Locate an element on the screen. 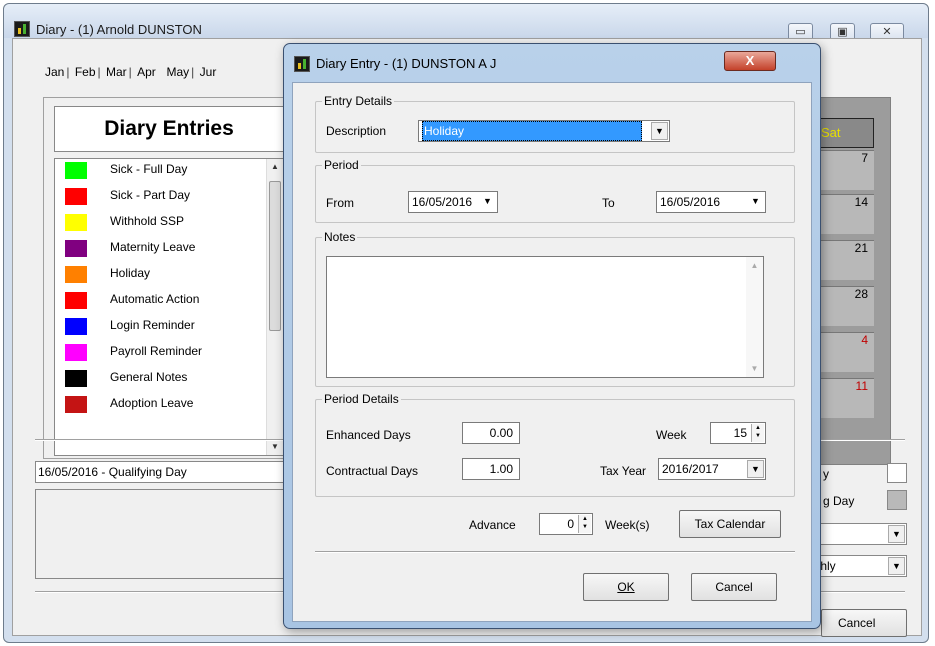 This screenshot has width=935, height=646. selected-day-status: 16/05/2016 - Qualifying Day is located at coordinates (165, 472).